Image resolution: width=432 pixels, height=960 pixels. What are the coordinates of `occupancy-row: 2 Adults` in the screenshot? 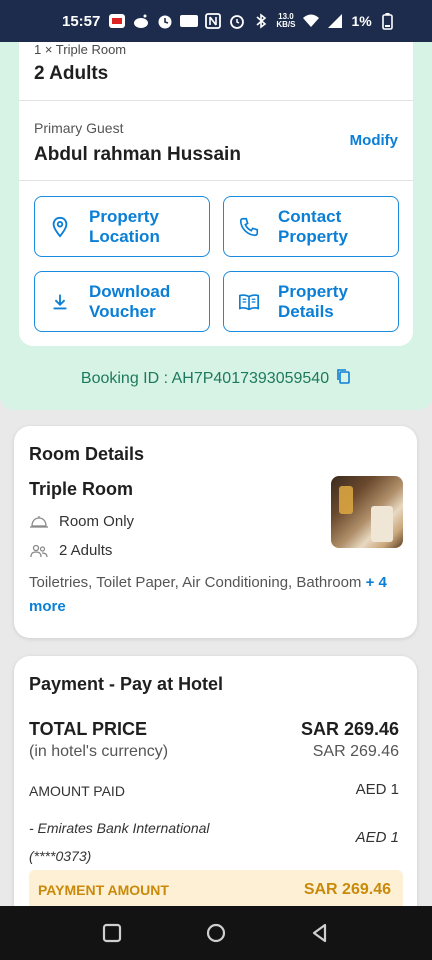 It's located at (70, 550).